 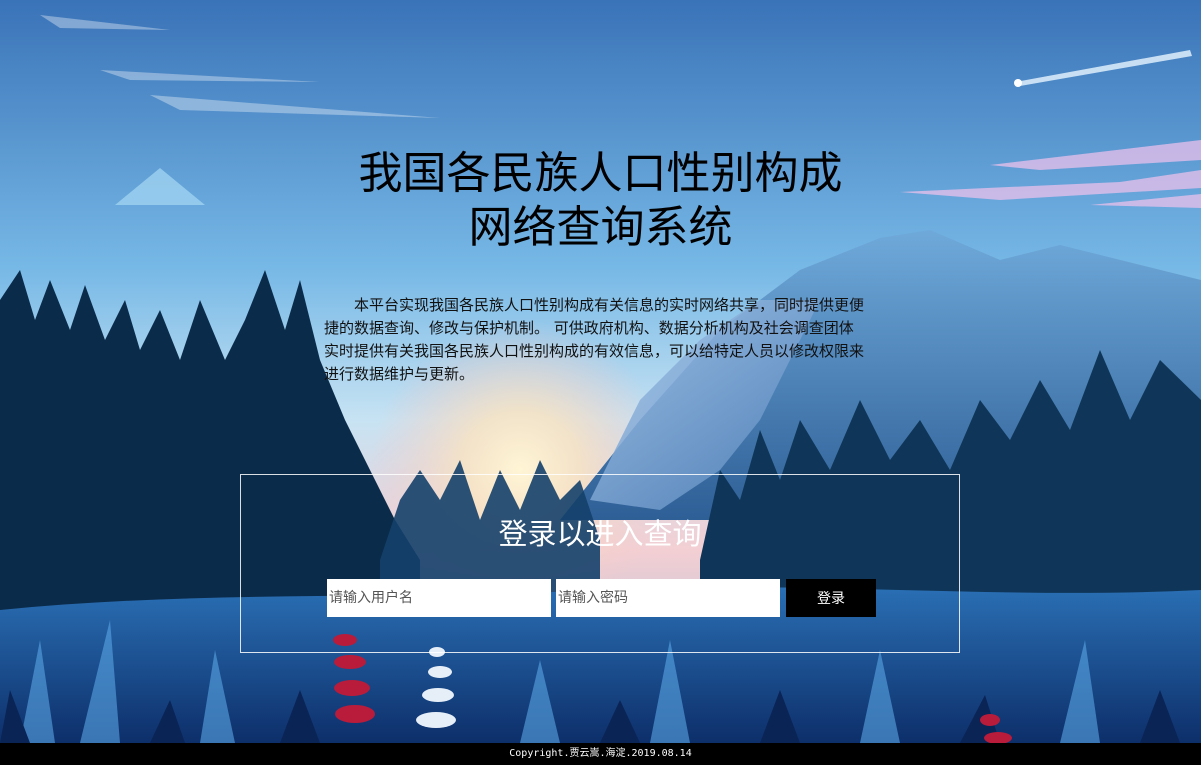 I want to click on username-input, so click(x=439, y=598).